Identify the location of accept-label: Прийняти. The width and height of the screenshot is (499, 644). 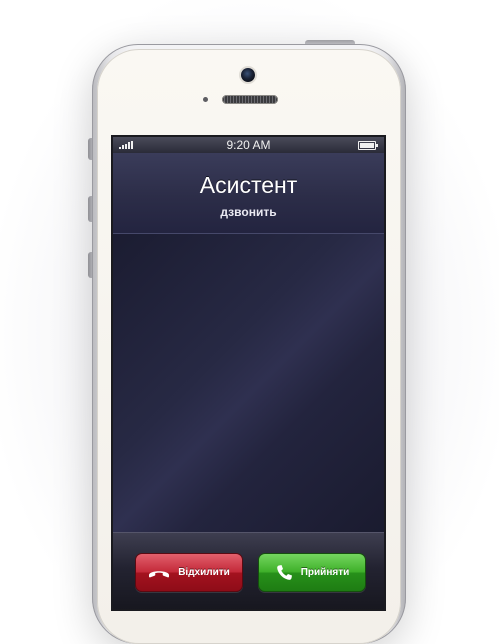
(325, 572).